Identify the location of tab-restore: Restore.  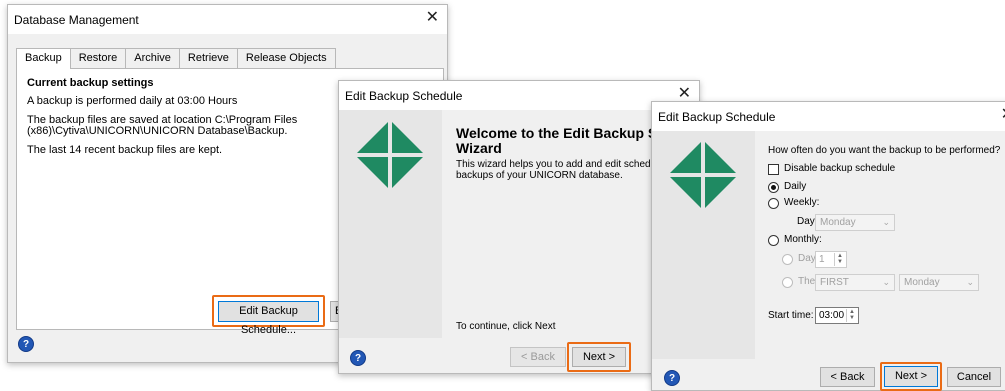
(98, 58).